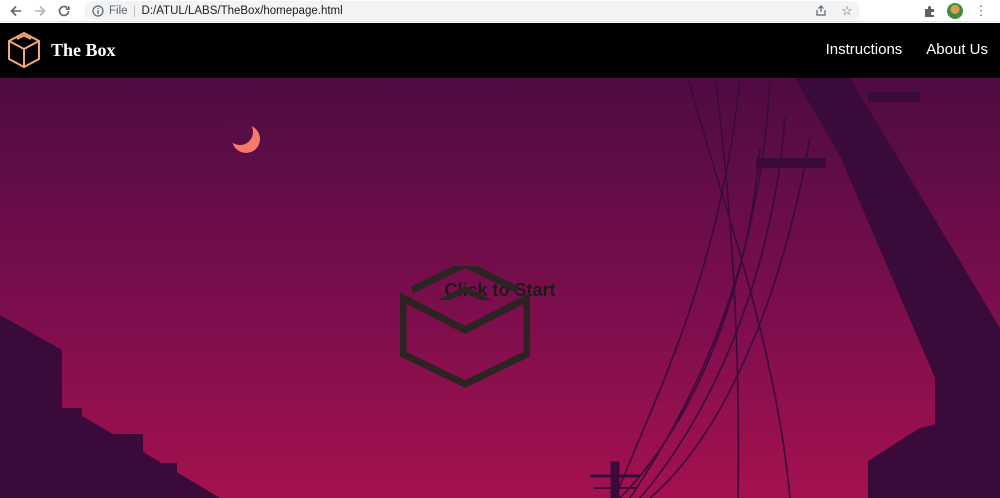  Describe the element at coordinates (981, 11) in the screenshot. I see `menu-icon: ⋮` at that location.